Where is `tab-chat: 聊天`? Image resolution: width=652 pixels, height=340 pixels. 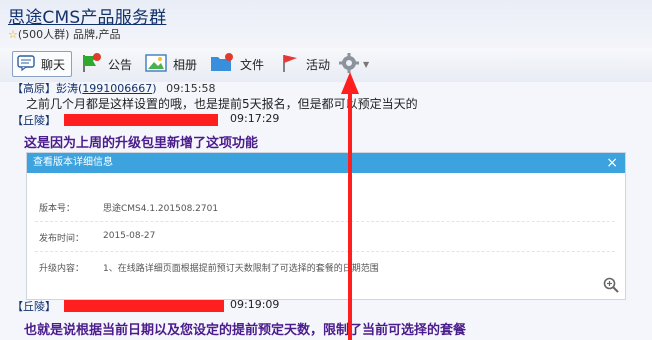 tab-chat: 聊天 is located at coordinates (42, 64).